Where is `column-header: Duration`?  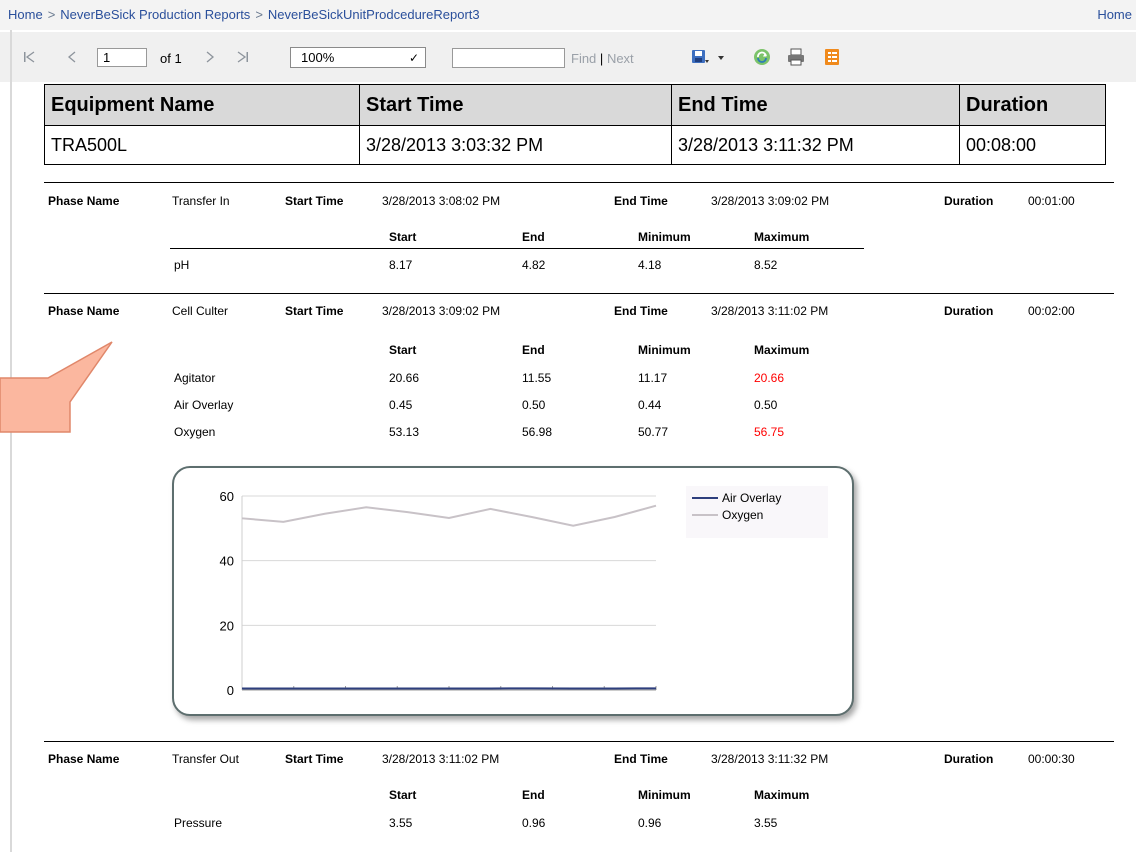
column-header: Duration is located at coordinates (1032, 105).